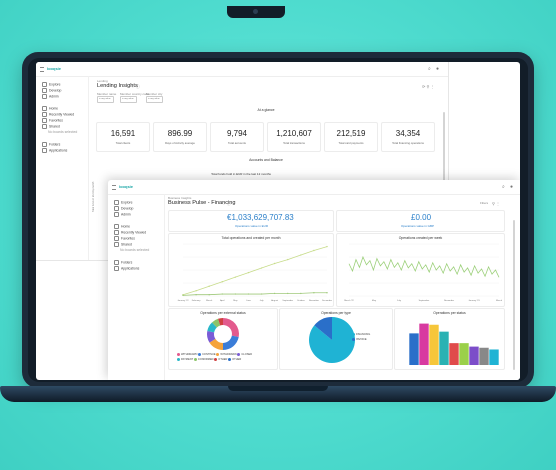  What do you see at coordinates (484, 203) in the screenshot?
I see `filters-toggle: Filters` at bounding box center [484, 203].